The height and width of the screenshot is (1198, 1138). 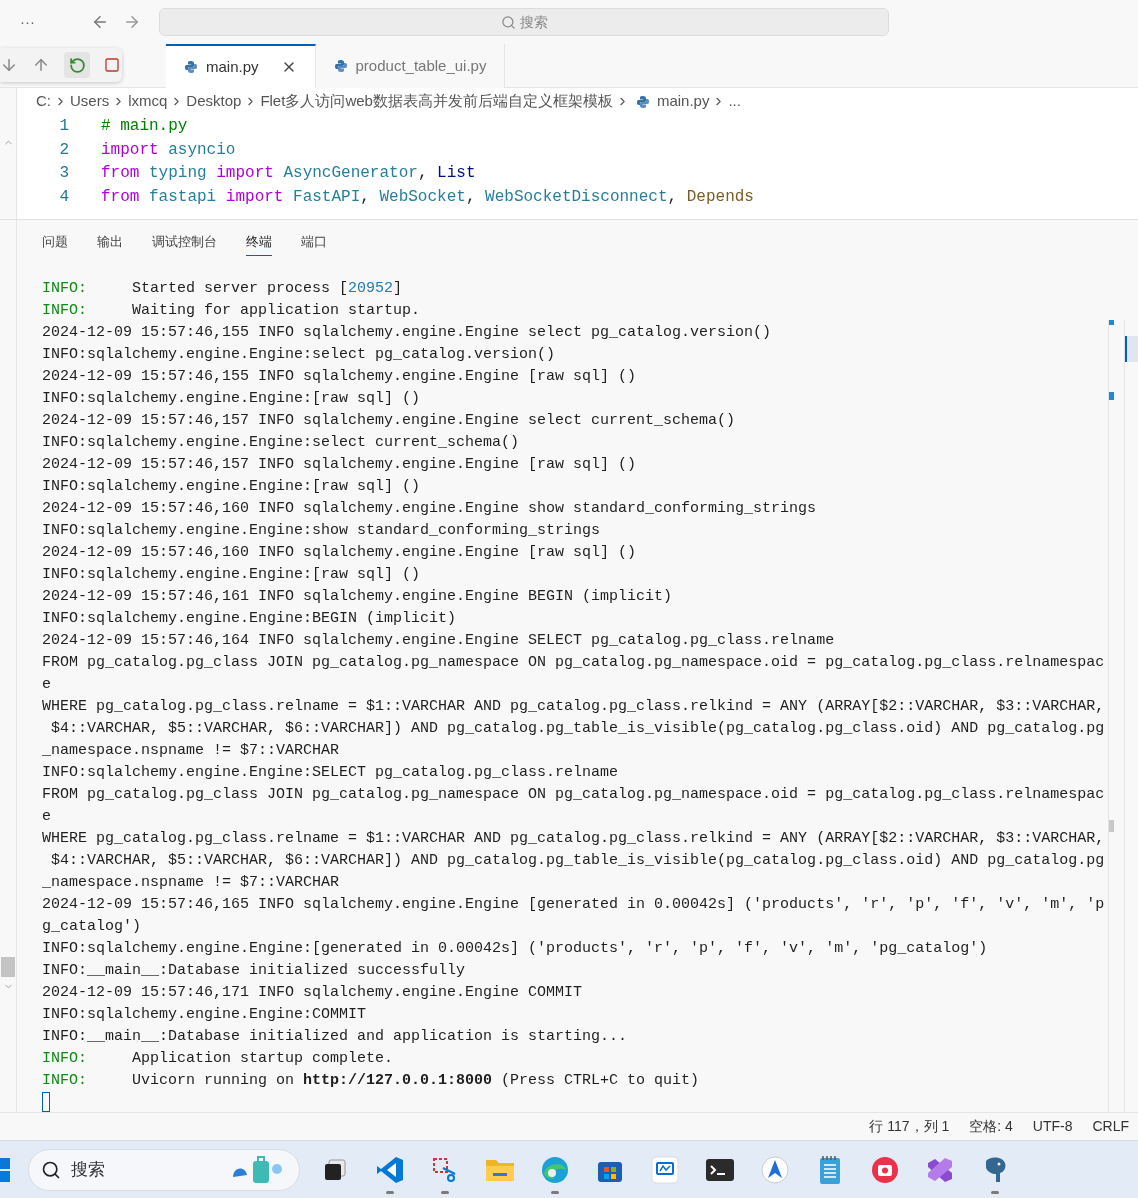 What do you see at coordinates (909, 1126) in the screenshot?
I see `status-item: 行 117，列 1` at bounding box center [909, 1126].